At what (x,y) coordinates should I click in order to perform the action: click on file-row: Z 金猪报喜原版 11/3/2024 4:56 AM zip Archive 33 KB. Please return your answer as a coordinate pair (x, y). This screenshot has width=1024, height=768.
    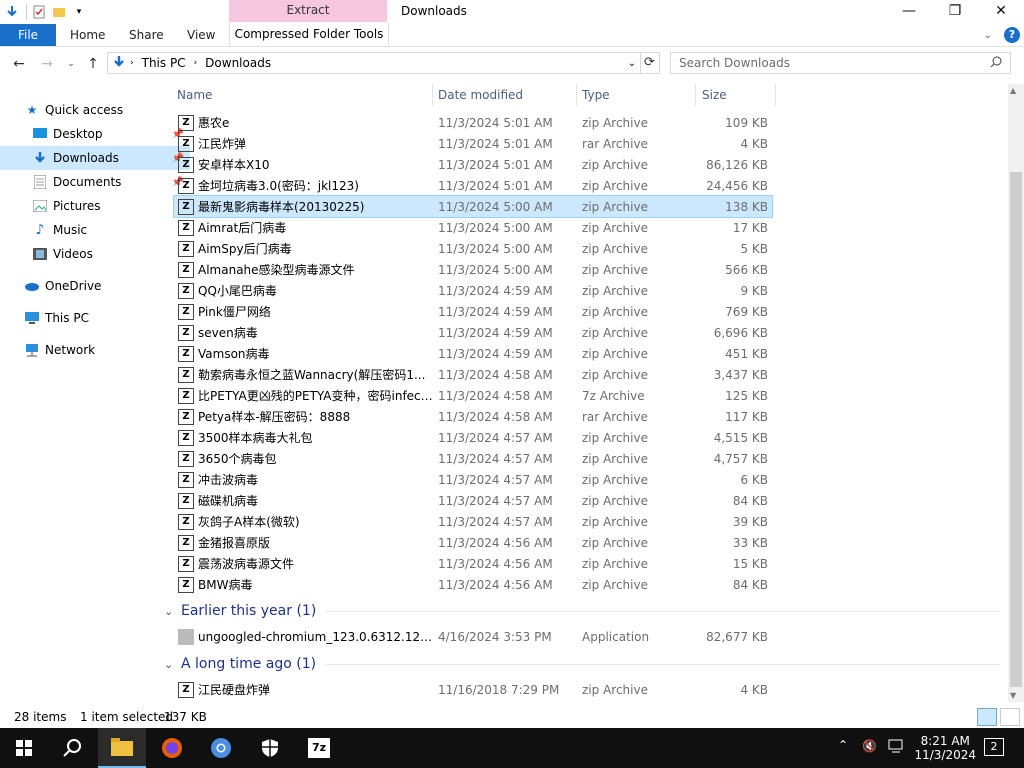
    Looking at the image, I should click on (473, 542).